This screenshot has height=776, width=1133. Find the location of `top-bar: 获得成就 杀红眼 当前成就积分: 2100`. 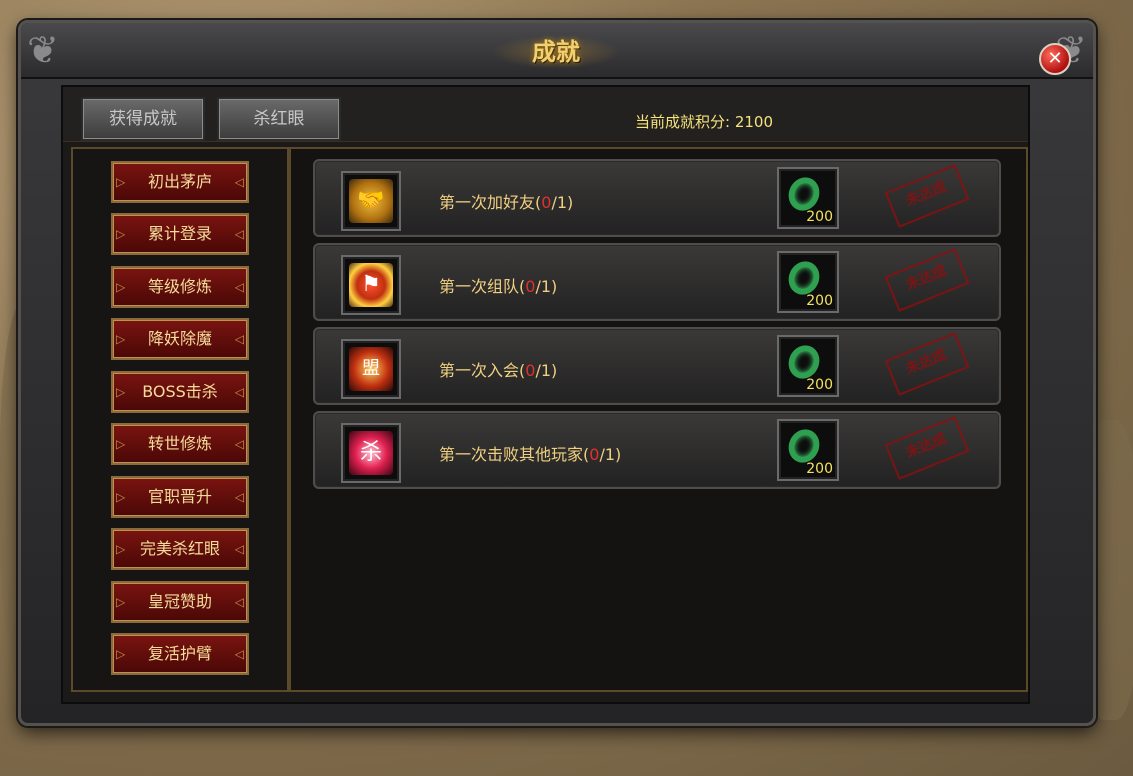

top-bar: 获得成就 杀红眼 当前成就积分: 2100 is located at coordinates (545, 114).